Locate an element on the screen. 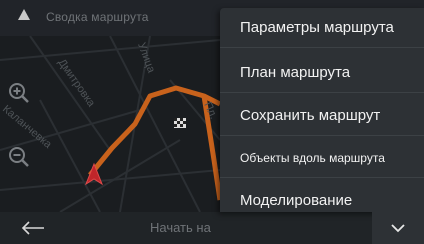  chevron-down-icon is located at coordinates (398, 228).